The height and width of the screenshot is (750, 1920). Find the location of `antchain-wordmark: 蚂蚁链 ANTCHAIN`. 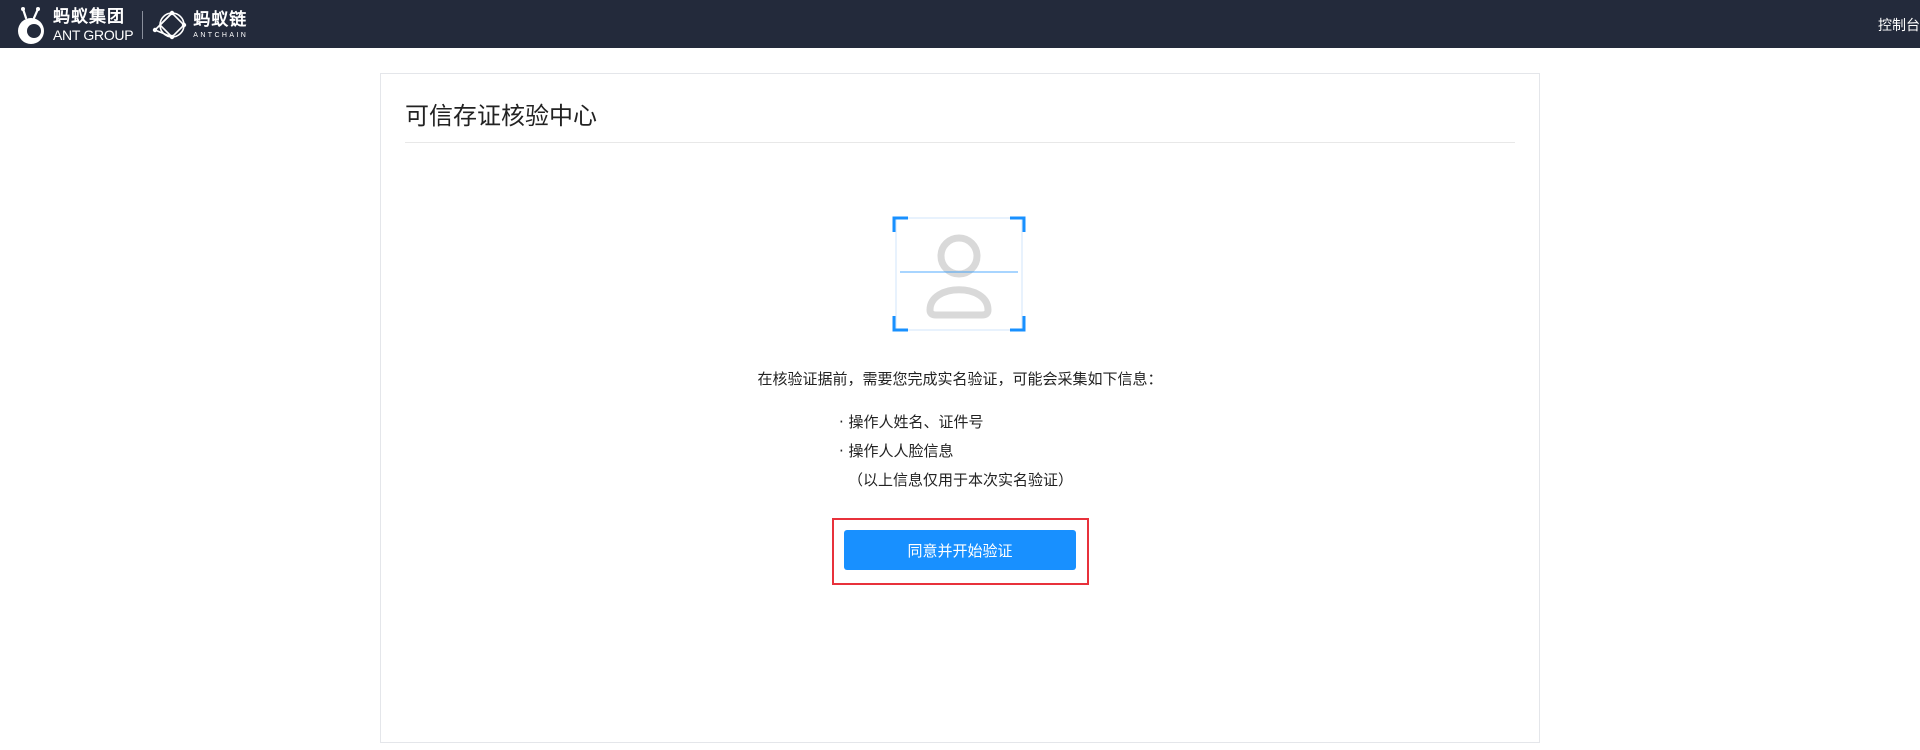

antchain-wordmark: 蚂蚁链 ANTCHAIN is located at coordinates (221, 24).